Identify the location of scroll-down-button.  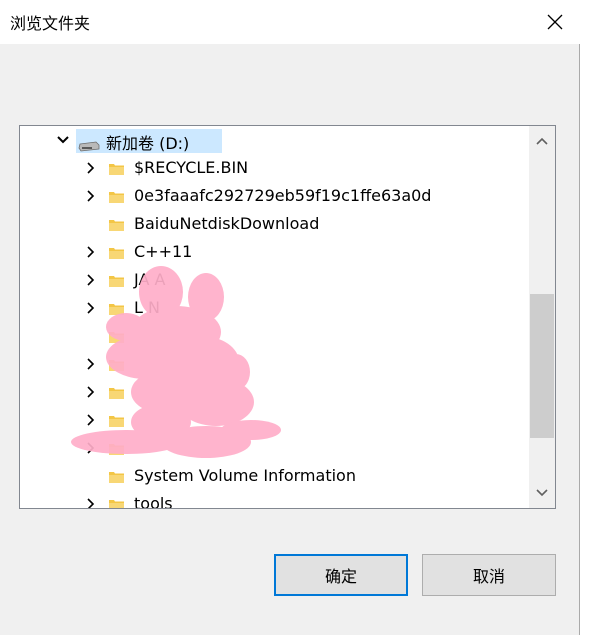
(542, 493).